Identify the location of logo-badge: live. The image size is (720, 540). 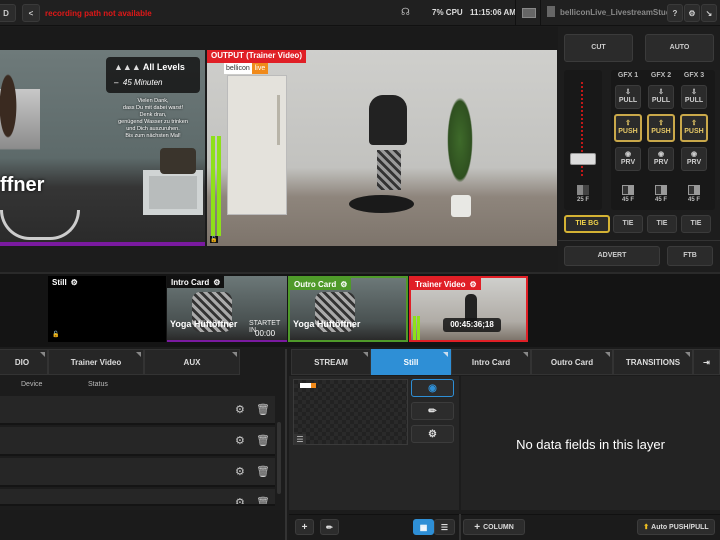
(260, 68).